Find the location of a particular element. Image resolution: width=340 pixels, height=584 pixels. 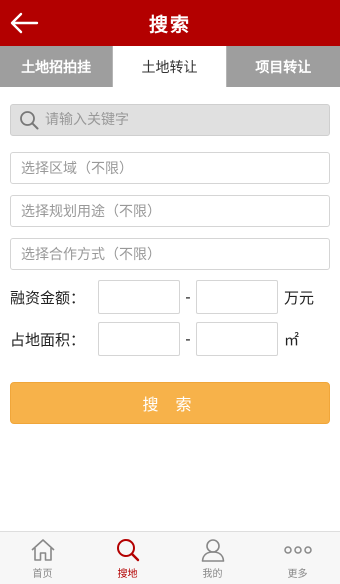

user-icon is located at coordinates (212, 550).